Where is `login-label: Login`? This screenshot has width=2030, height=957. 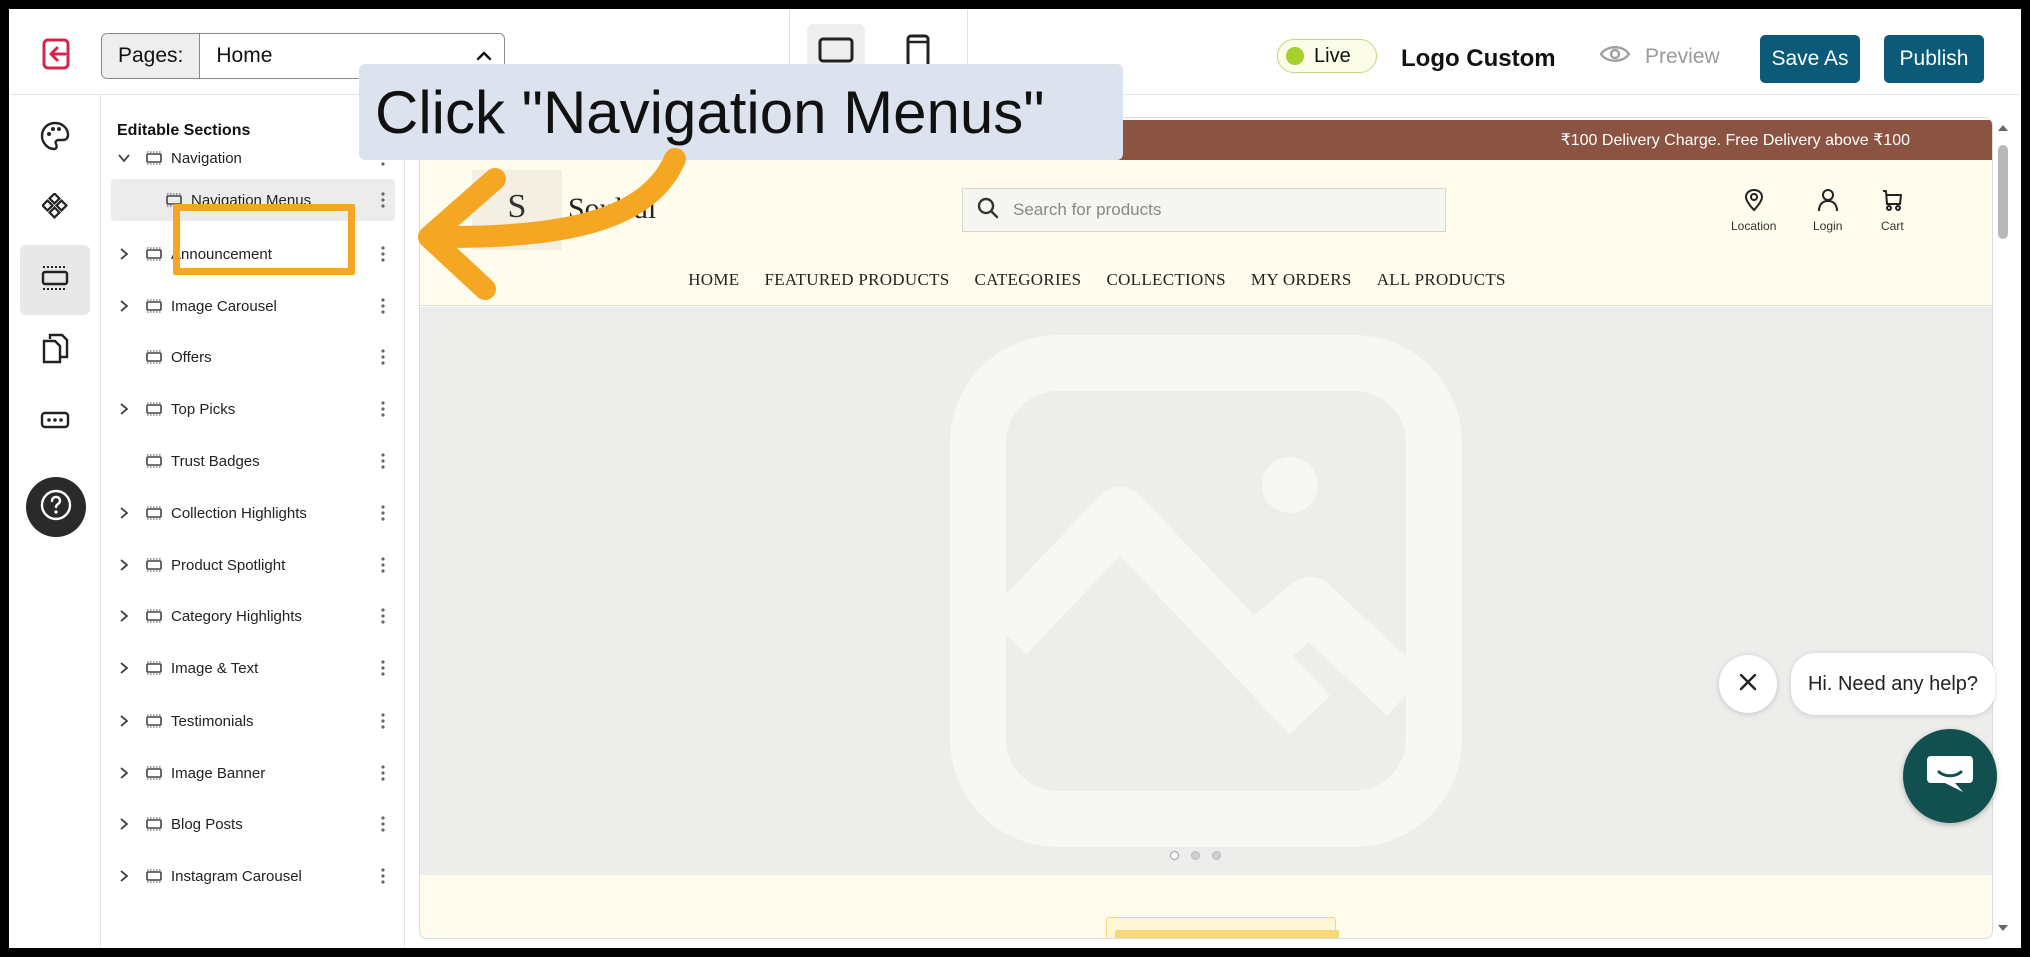 login-label: Login is located at coordinates (1828, 226).